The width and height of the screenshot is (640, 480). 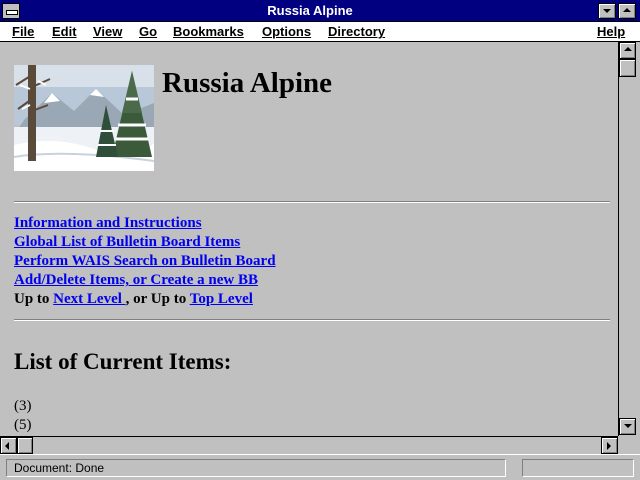 What do you see at coordinates (145, 280) in the screenshot?
I see `link-add-delete: Add/Delete Items, or Create a new BB` at bounding box center [145, 280].